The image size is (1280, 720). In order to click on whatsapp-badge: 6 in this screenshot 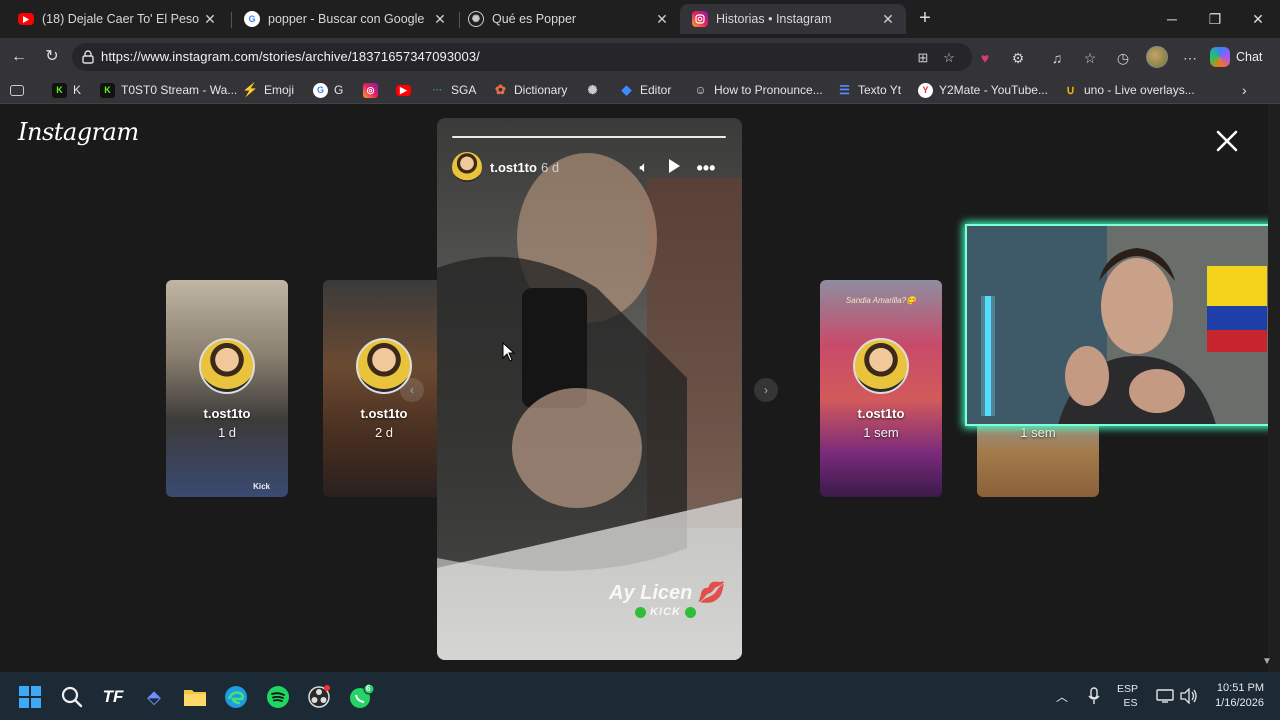, I will do `click(368, 688)`.